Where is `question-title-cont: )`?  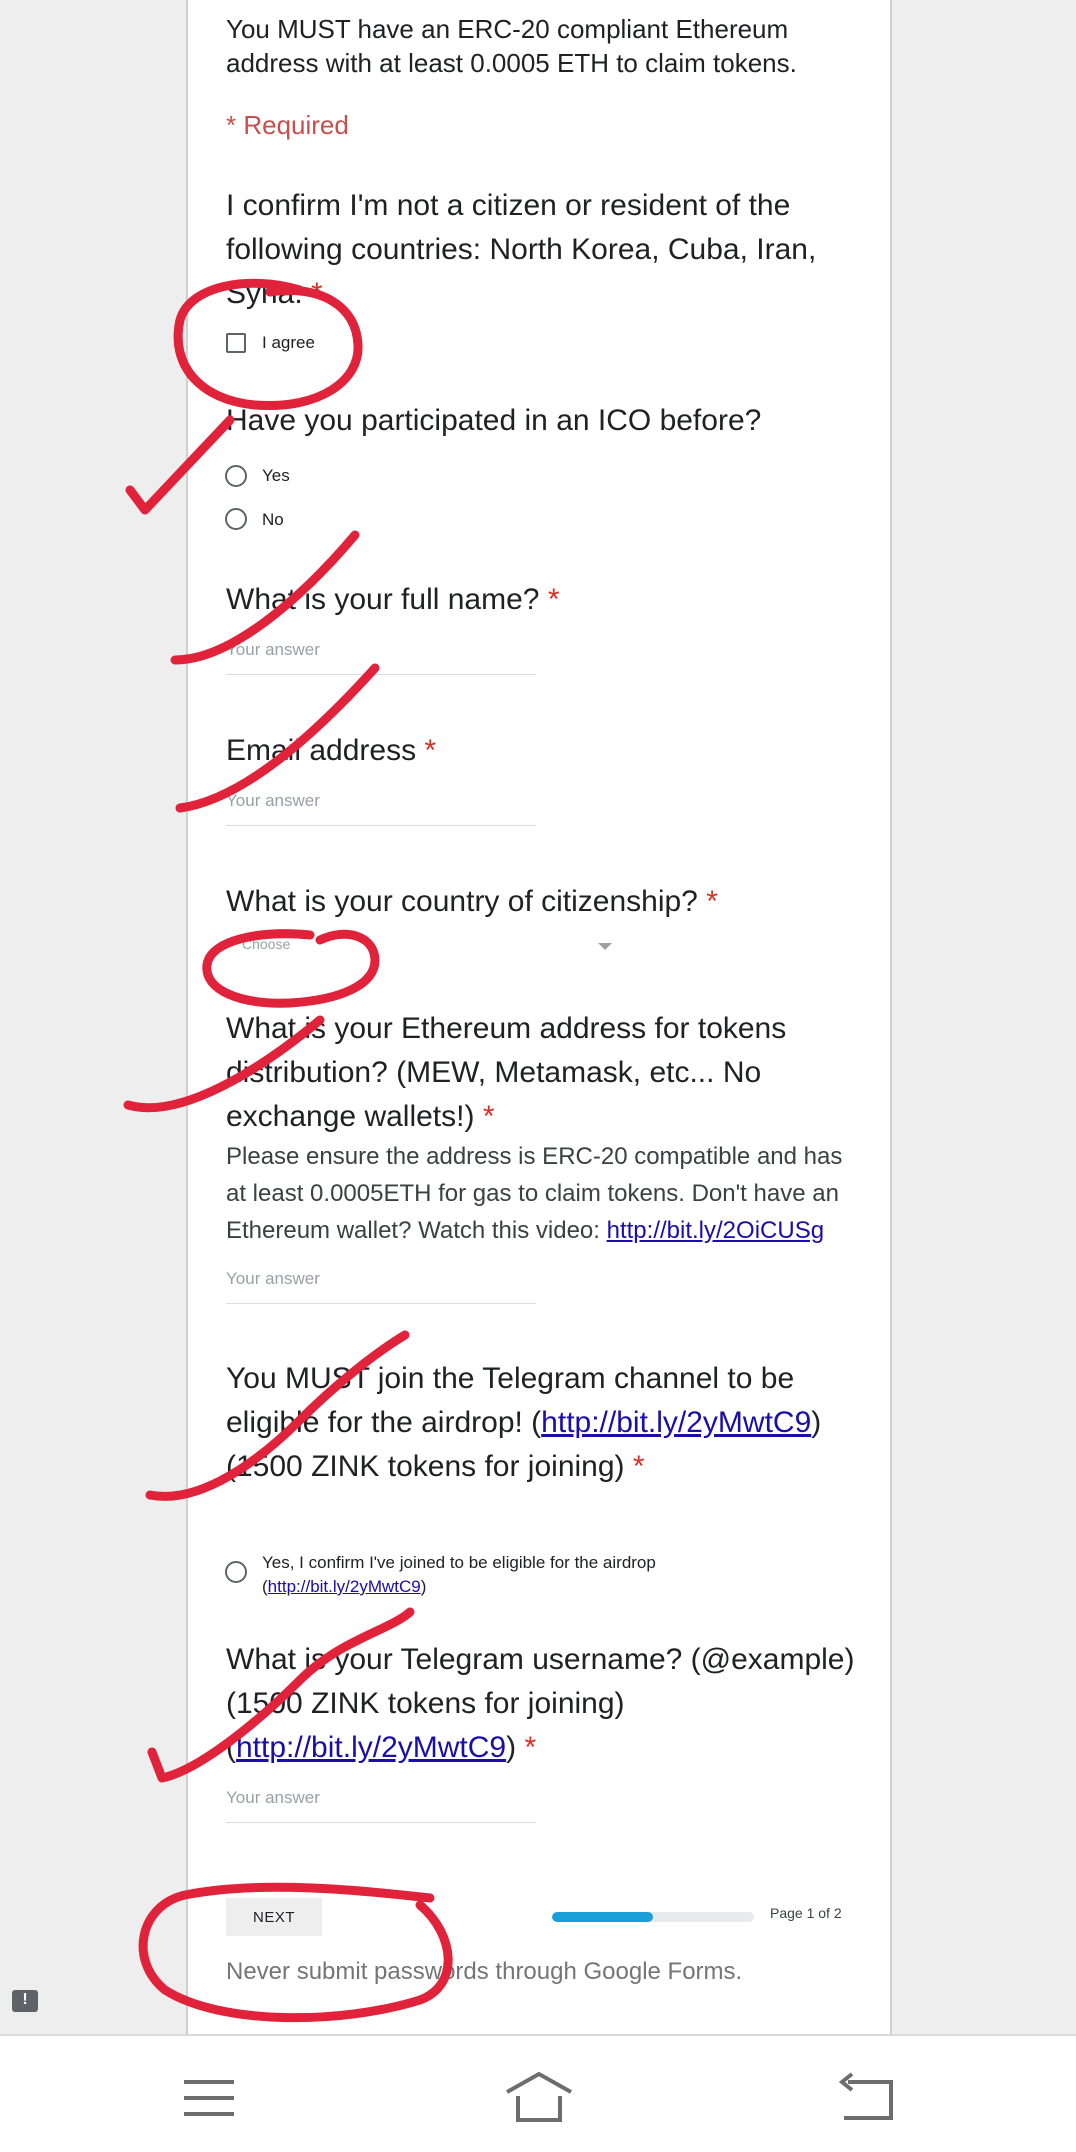
question-title-cont: ) is located at coordinates (511, 1747).